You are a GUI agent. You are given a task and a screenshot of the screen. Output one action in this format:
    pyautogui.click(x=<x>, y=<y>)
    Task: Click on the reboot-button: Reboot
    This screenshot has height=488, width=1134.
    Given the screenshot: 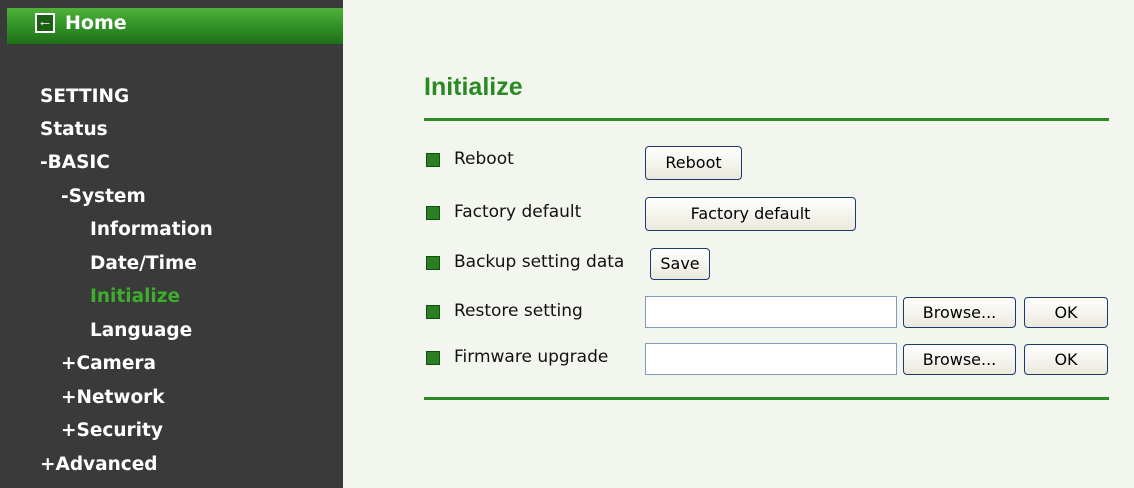 What is the action you would take?
    pyautogui.click(x=693, y=163)
    